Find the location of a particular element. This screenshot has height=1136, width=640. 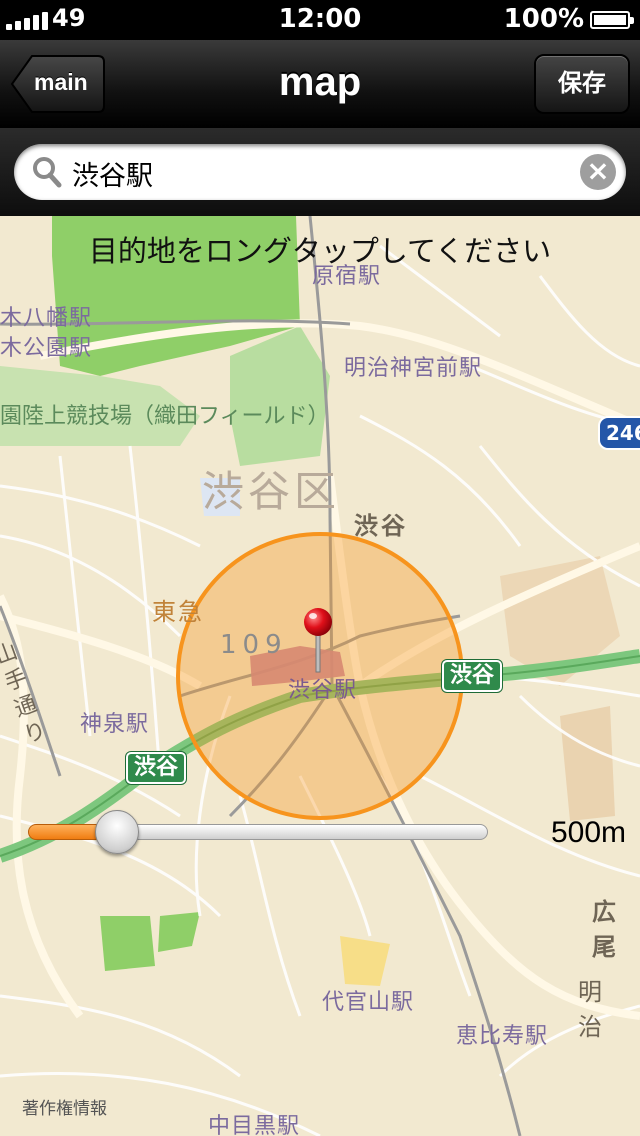

copyright-link: 著作権情報 is located at coordinates (64, 1106).